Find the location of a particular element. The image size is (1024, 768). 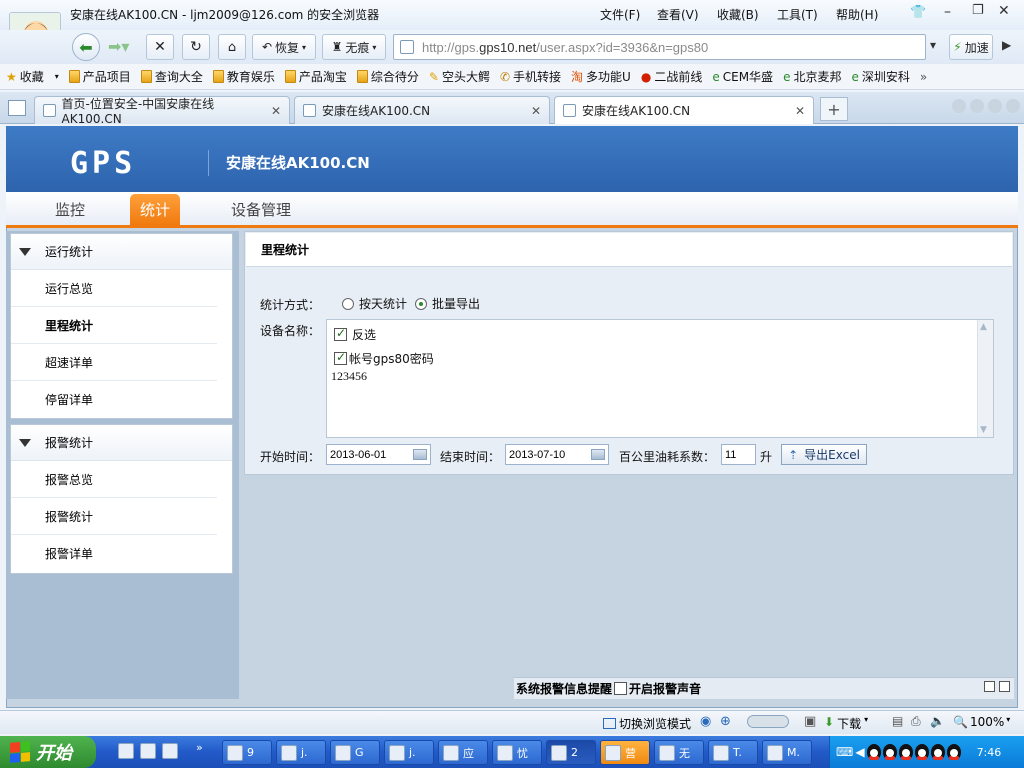

screenshot-icon: ▣ is located at coordinates (810, 721).